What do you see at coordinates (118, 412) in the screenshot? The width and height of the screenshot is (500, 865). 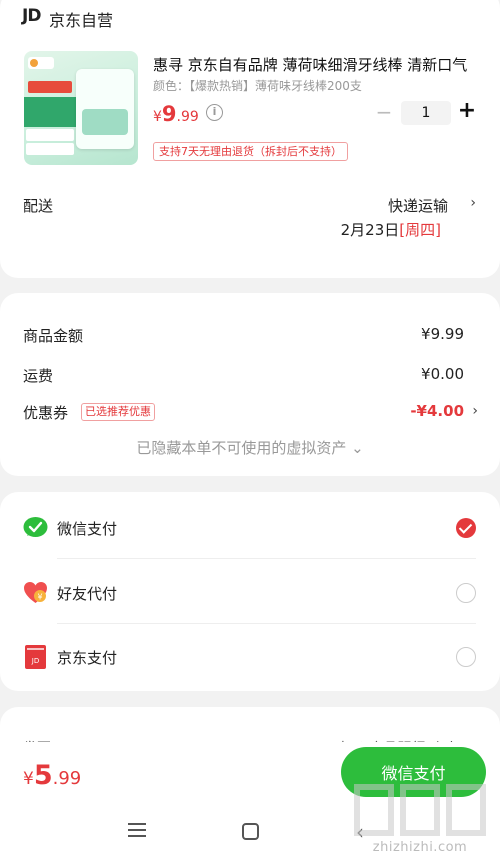 I see `coupon-badge: 已选推荐优惠` at bounding box center [118, 412].